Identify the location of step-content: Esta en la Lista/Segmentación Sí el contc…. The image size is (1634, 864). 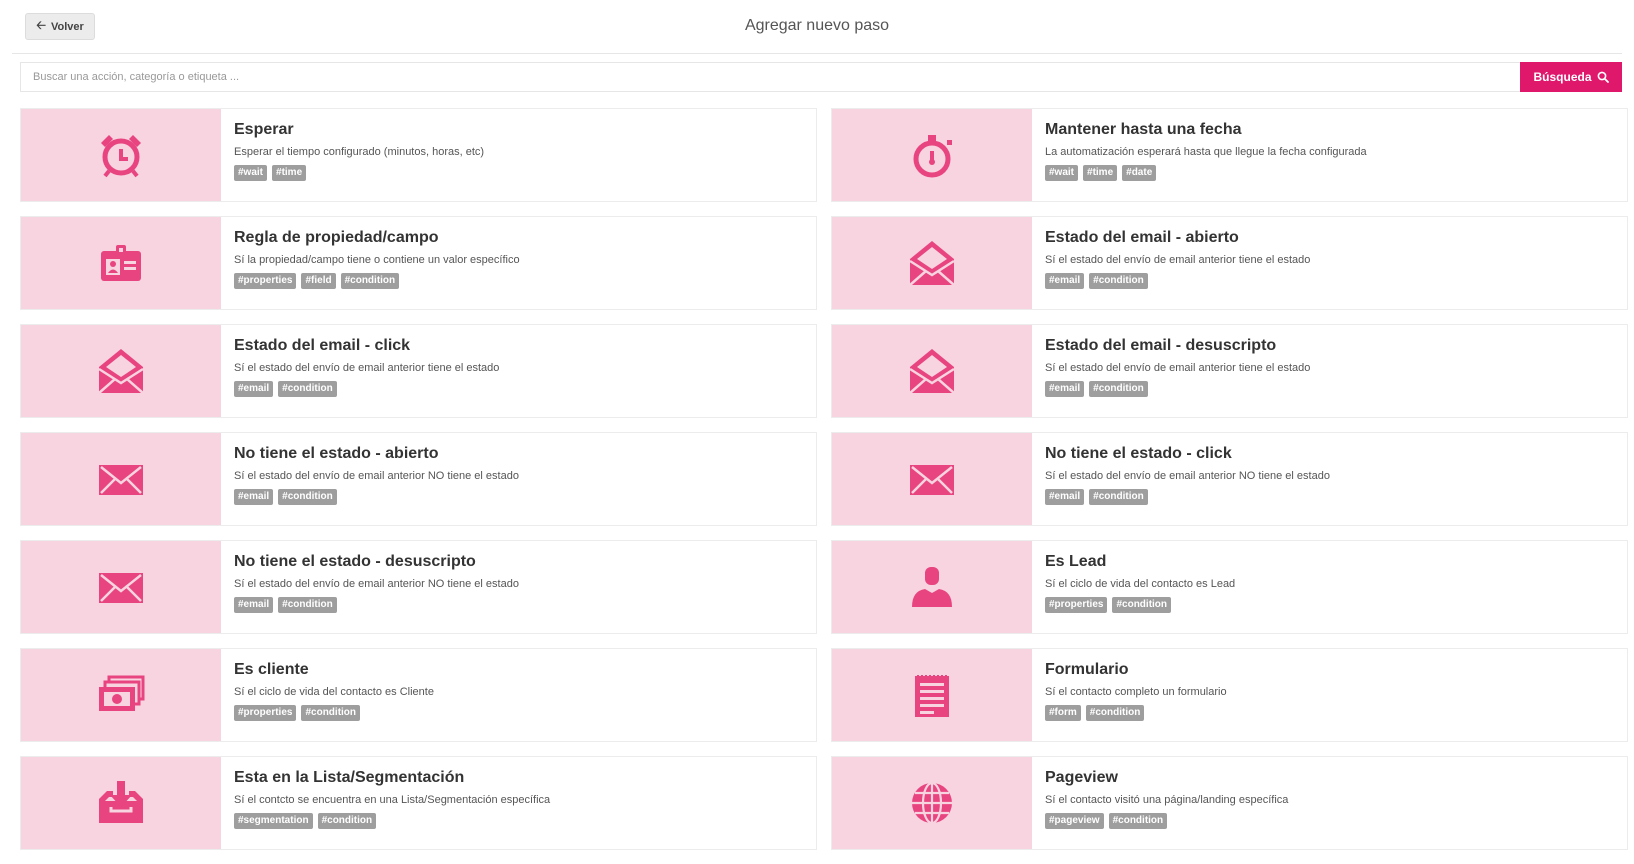
(391, 803).